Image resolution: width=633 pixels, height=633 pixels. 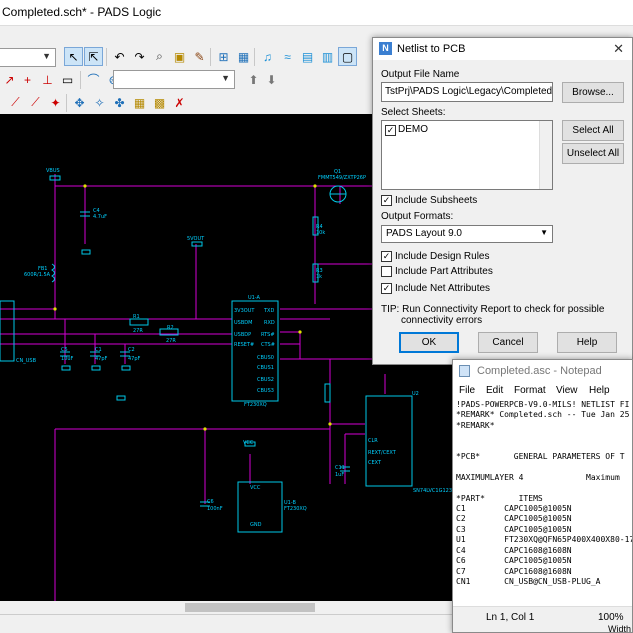 What do you see at coordinates (268, 345) in the screenshot?
I see `pin-label-cts: CTS#` at bounding box center [268, 345].